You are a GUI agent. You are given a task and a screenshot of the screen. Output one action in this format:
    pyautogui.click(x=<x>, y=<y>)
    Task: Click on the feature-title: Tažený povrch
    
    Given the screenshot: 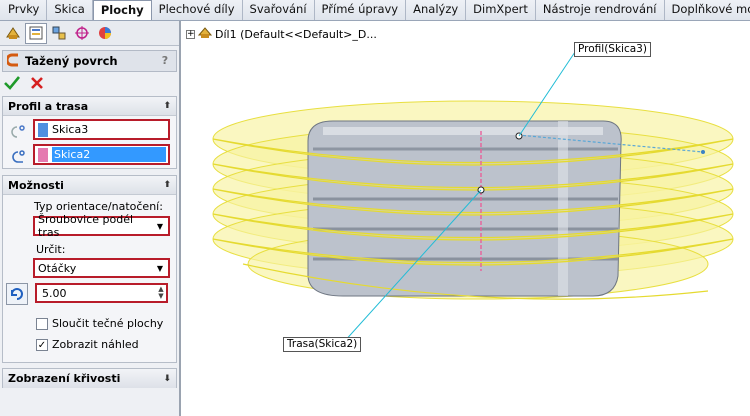 What is the action you would take?
    pyautogui.click(x=71, y=61)
    